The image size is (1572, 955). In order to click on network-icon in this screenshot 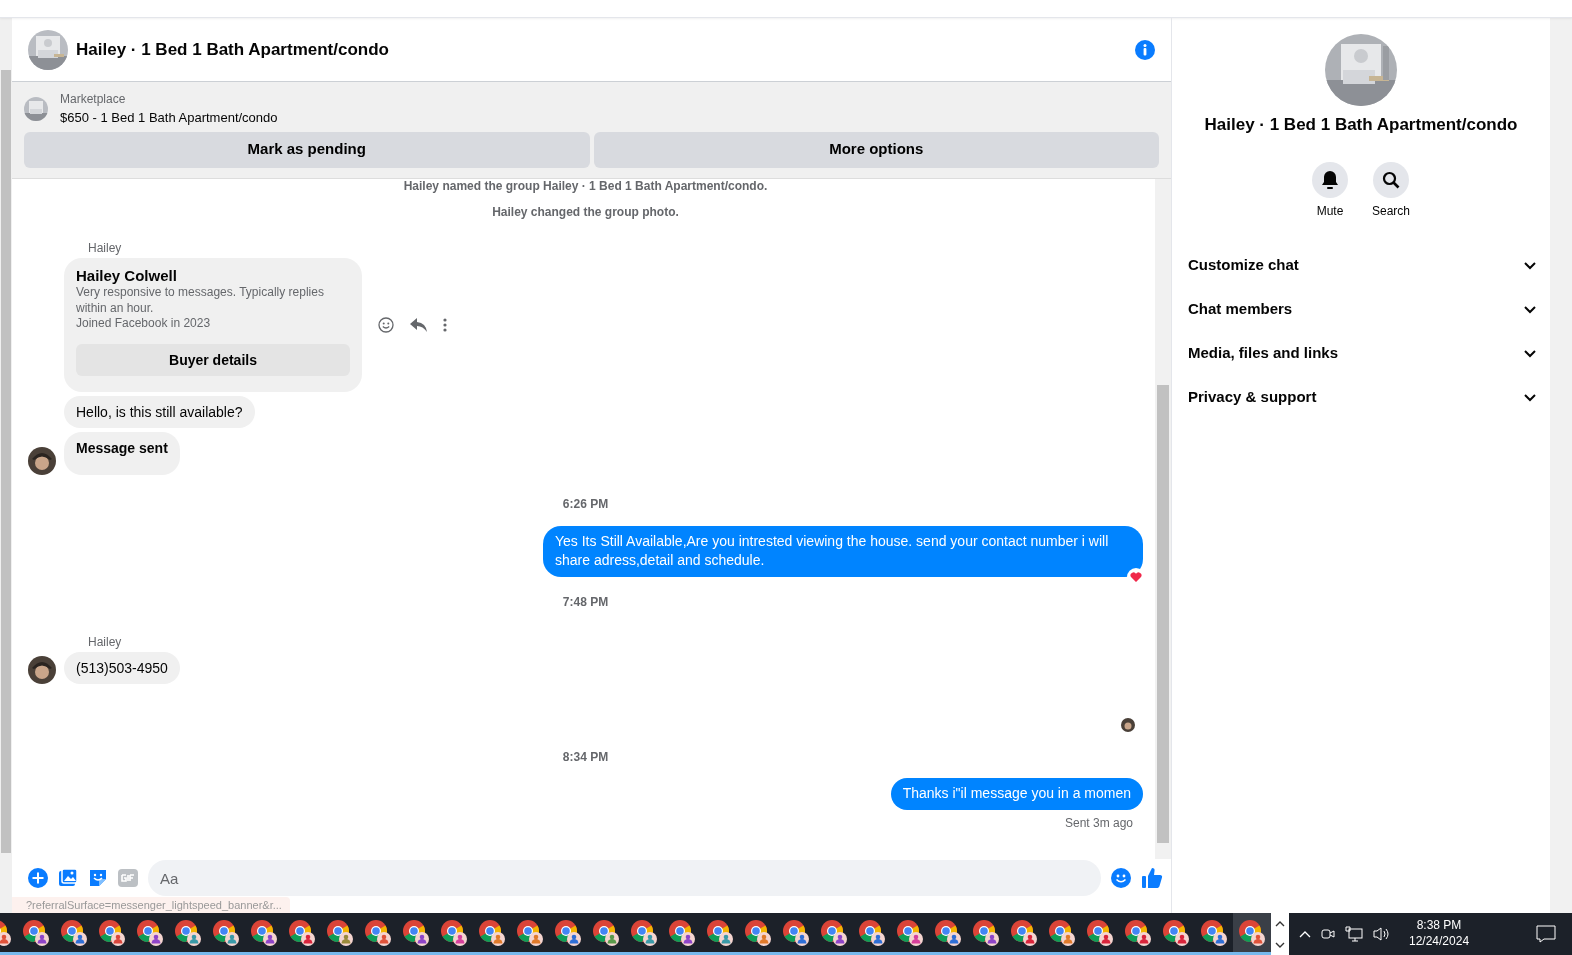, I will do `click(1354, 934)`.